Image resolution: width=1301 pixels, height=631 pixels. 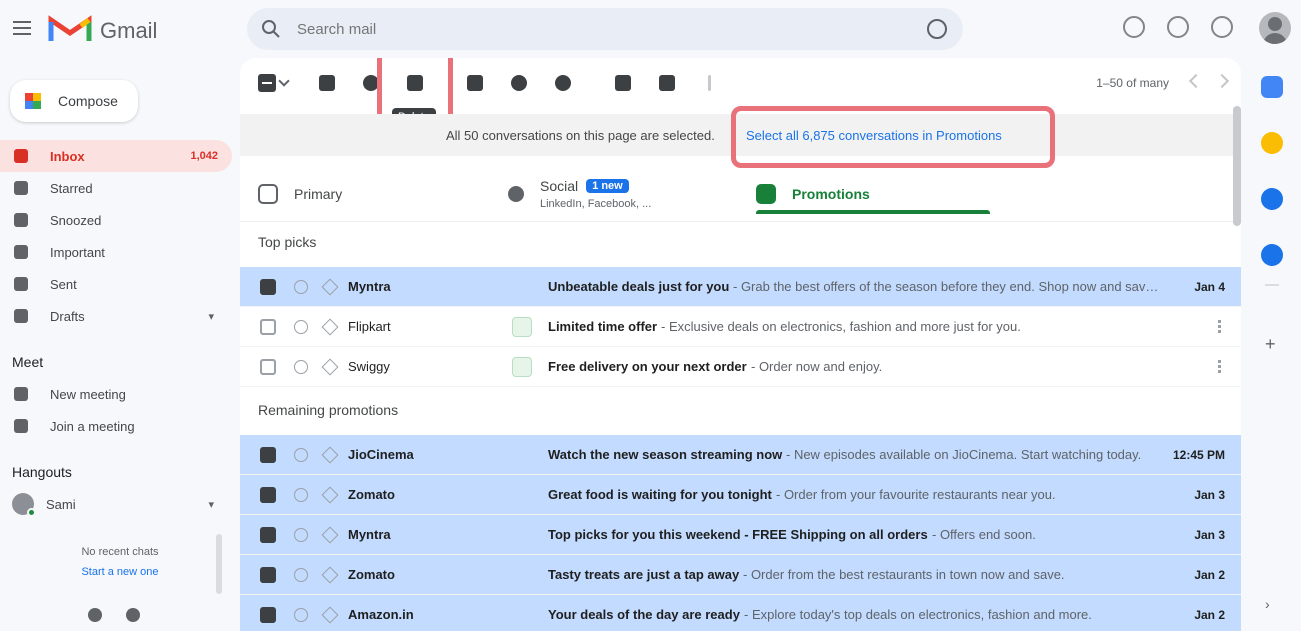 I want to click on sidebar-item-label: Important, so click(x=77, y=252).